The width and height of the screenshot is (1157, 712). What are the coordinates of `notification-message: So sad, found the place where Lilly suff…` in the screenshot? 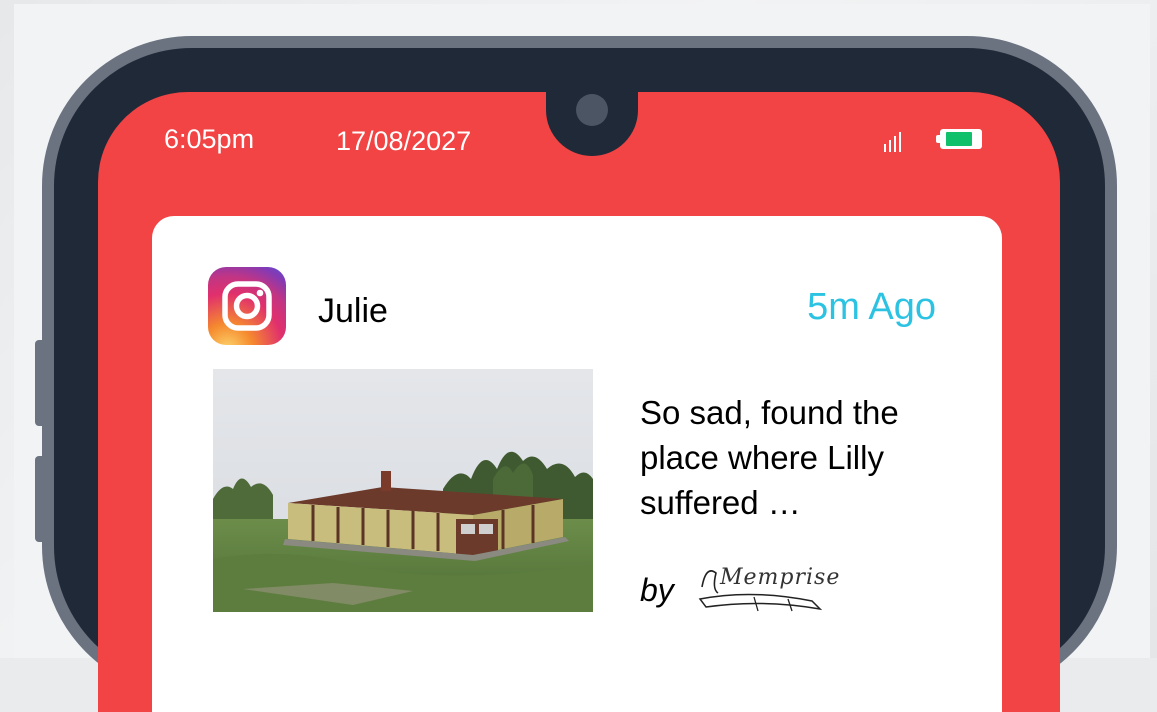 It's located at (769, 457).